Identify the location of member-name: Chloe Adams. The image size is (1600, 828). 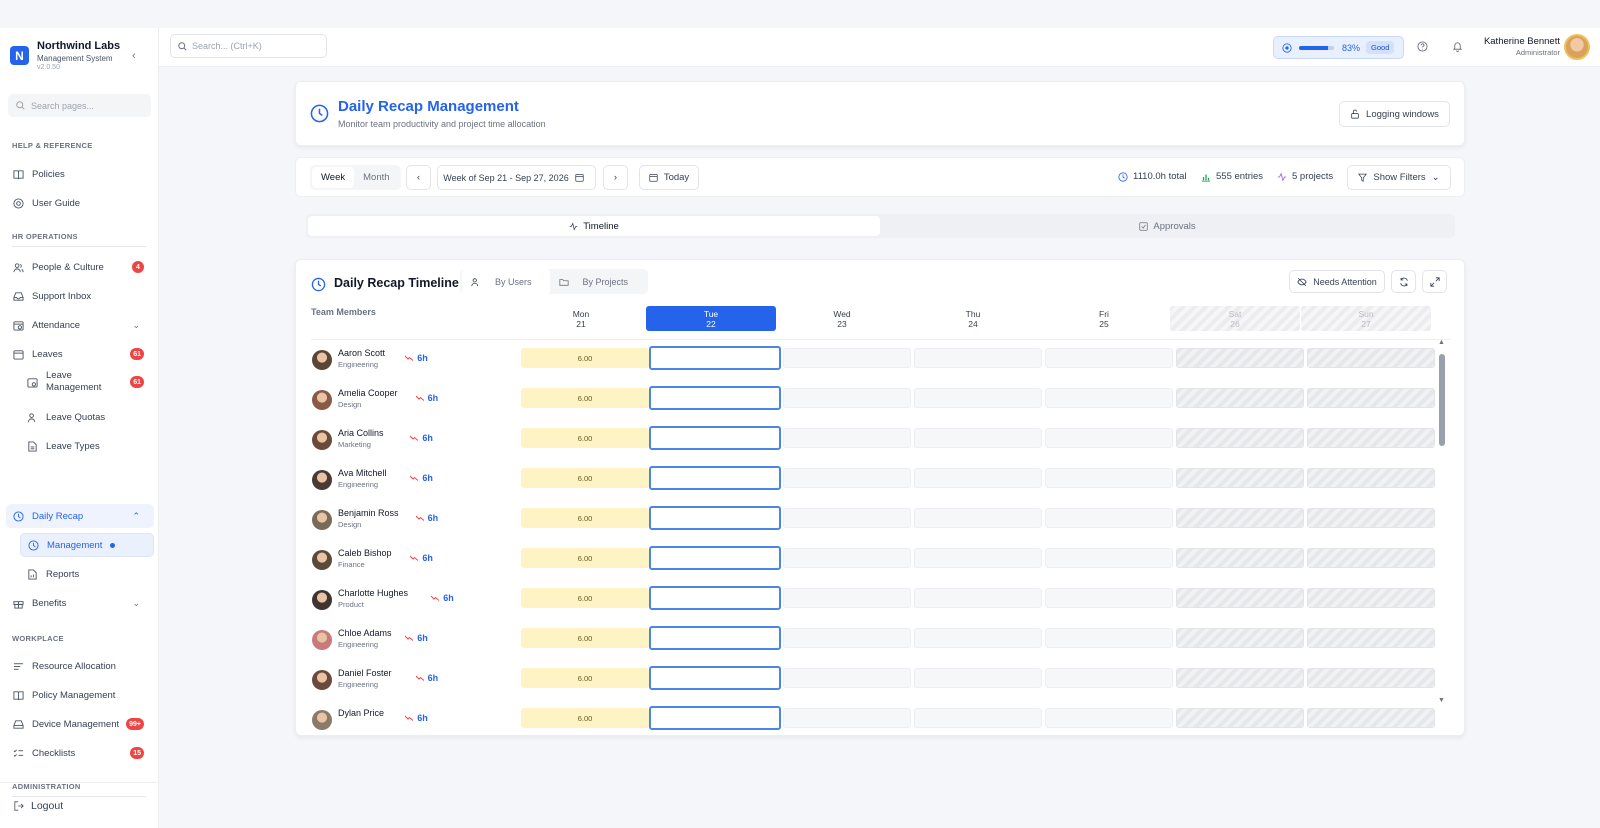
(365, 633).